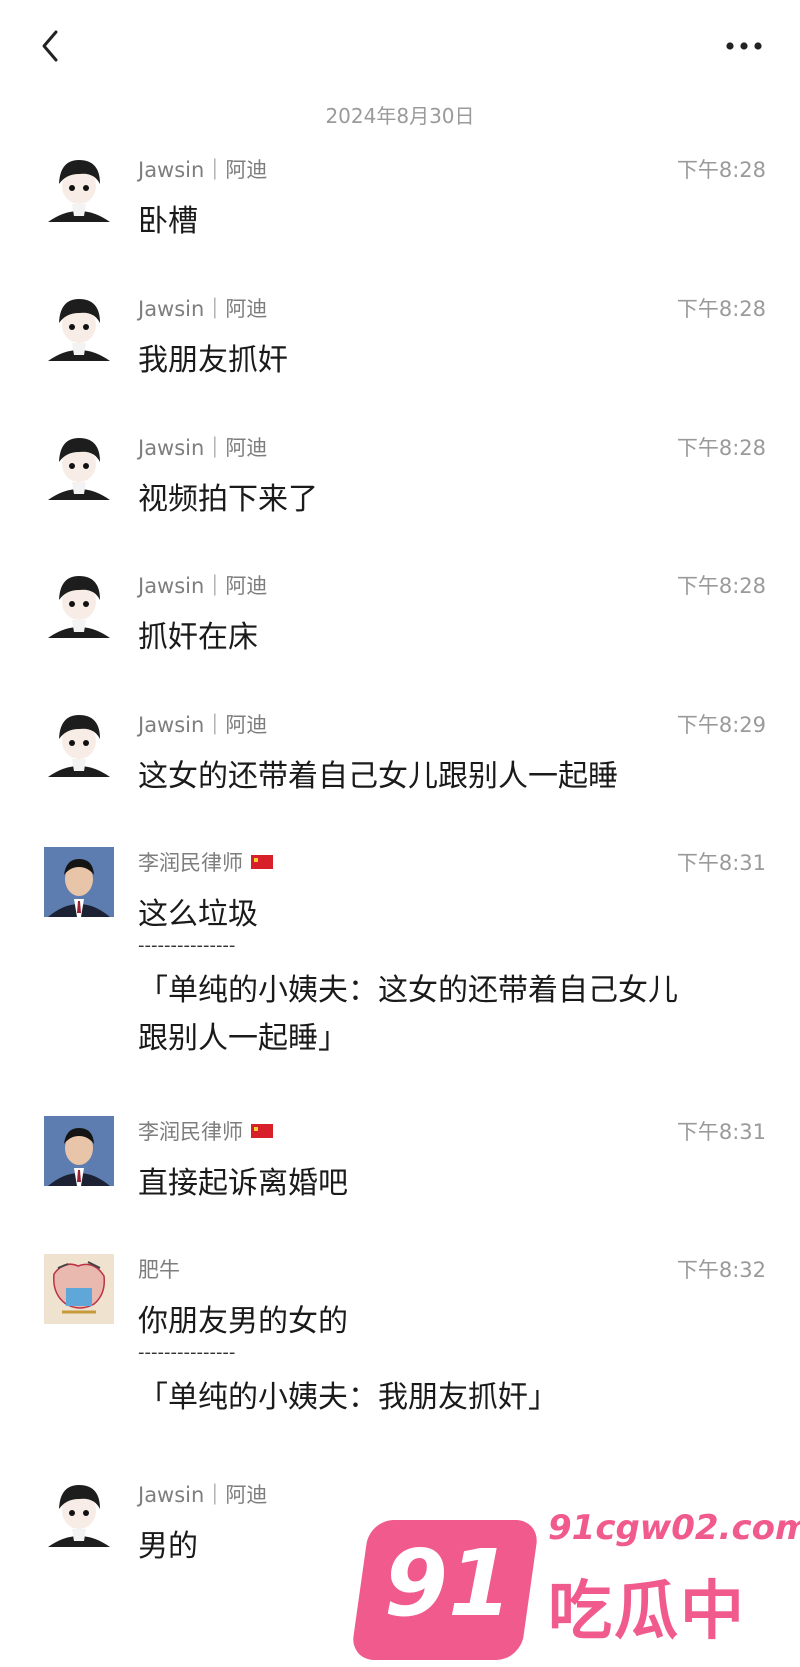 Image resolution: width=800 pixels, height=1667 pixels. Describe the element at coordinates (378, 776) in the screenshot. I see `message-text: 这女的还带着自己女儿跟别人一起睡` at that location.